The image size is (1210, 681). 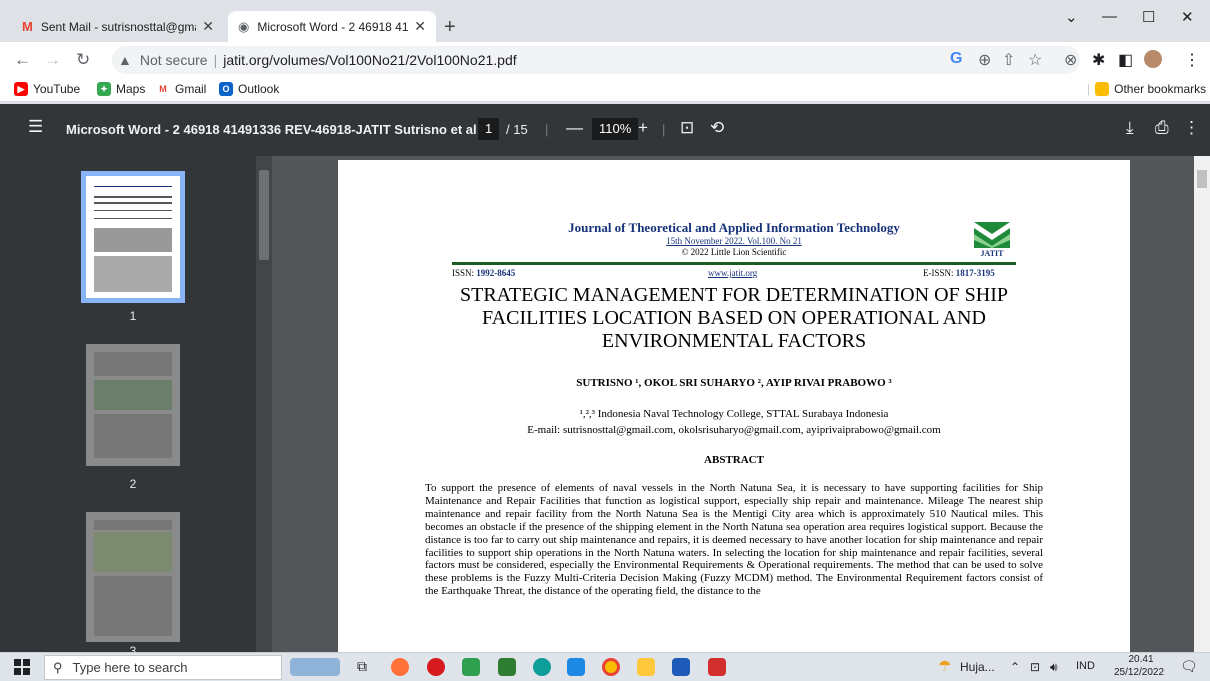 I want to click on bookmark-outlook: O Outlook, so click(x=249, y=89).